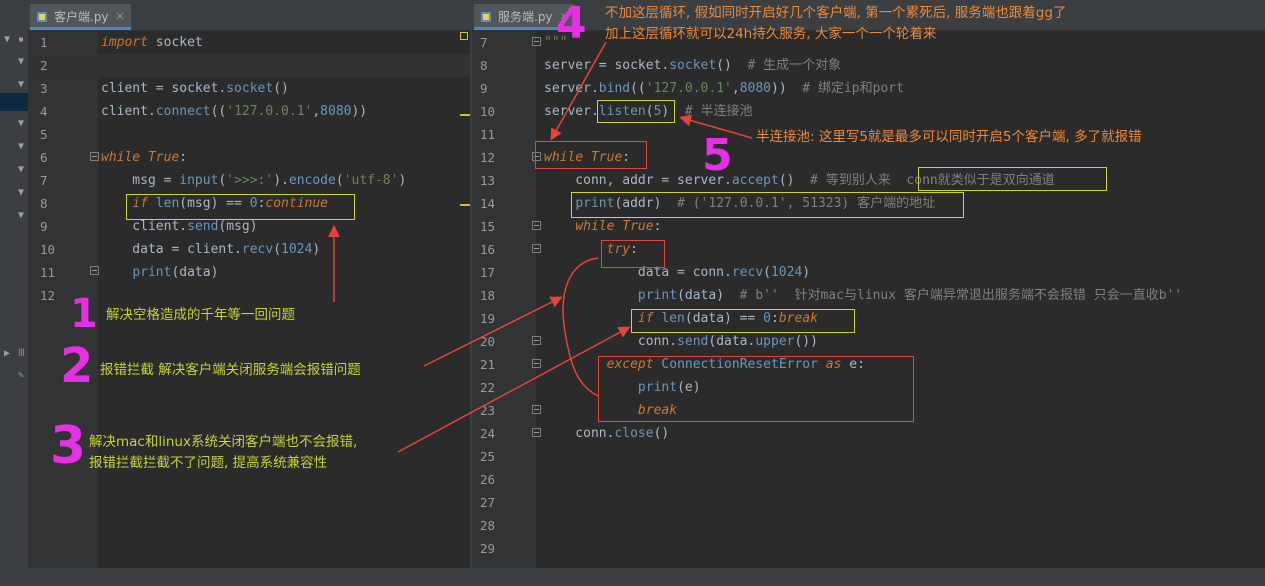  What do you see at coordinates (487, 548) in the screenshot?
I see `line-number: 29` at bounding box center [487, 548].